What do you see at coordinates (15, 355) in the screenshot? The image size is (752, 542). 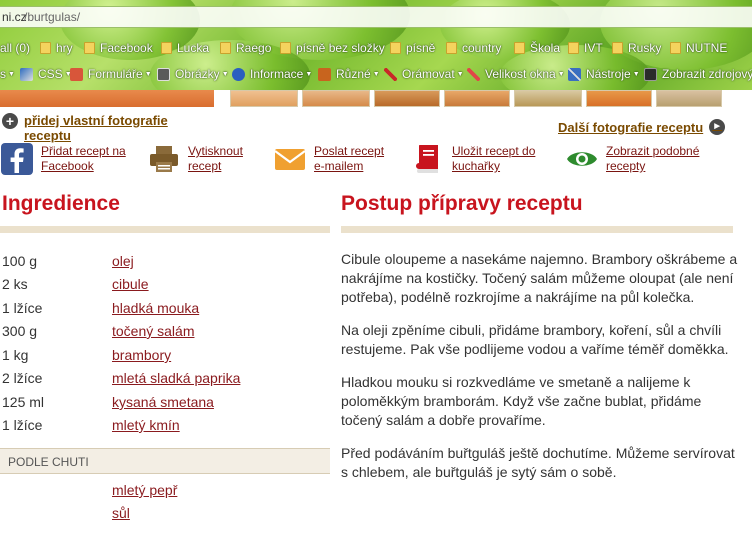 I see `ingredient-quantity: 1 kg` at bounding box center [15, 355].